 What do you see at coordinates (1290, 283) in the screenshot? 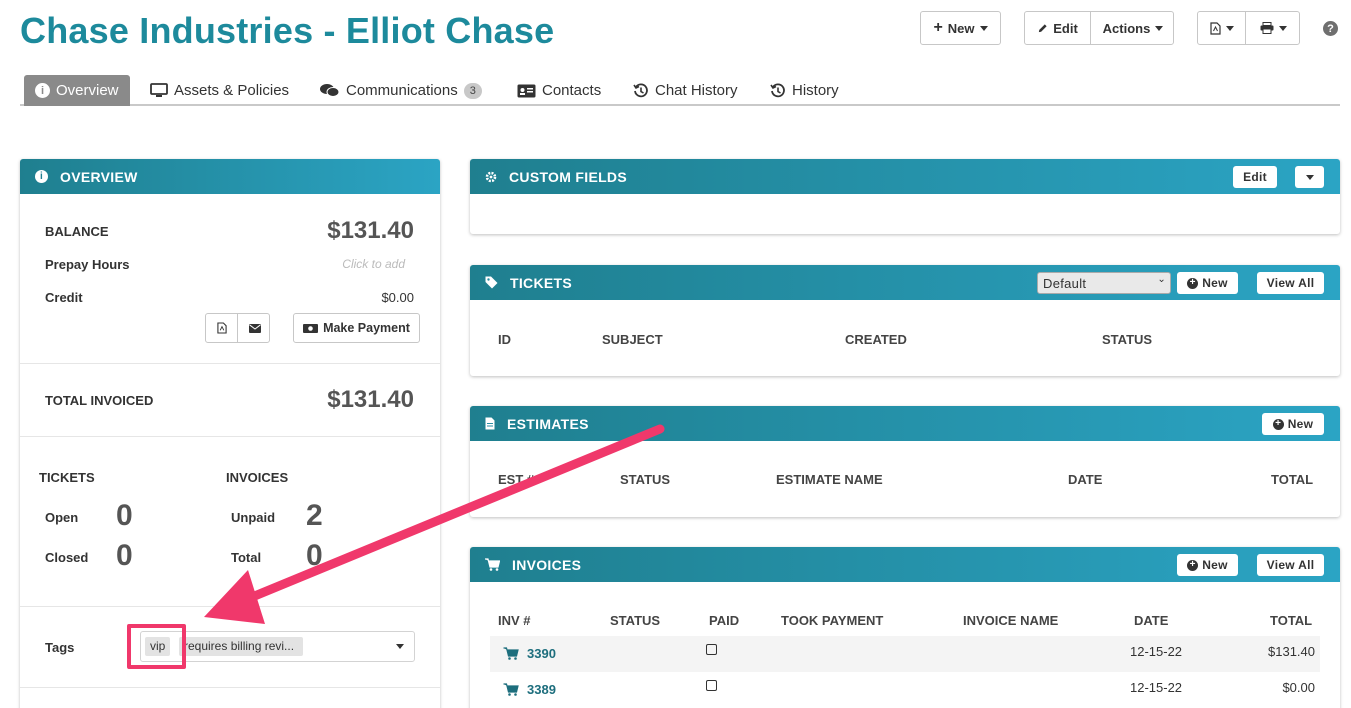
I see `view-all-tickets-button: View All` at bounding box center [1290, 283].